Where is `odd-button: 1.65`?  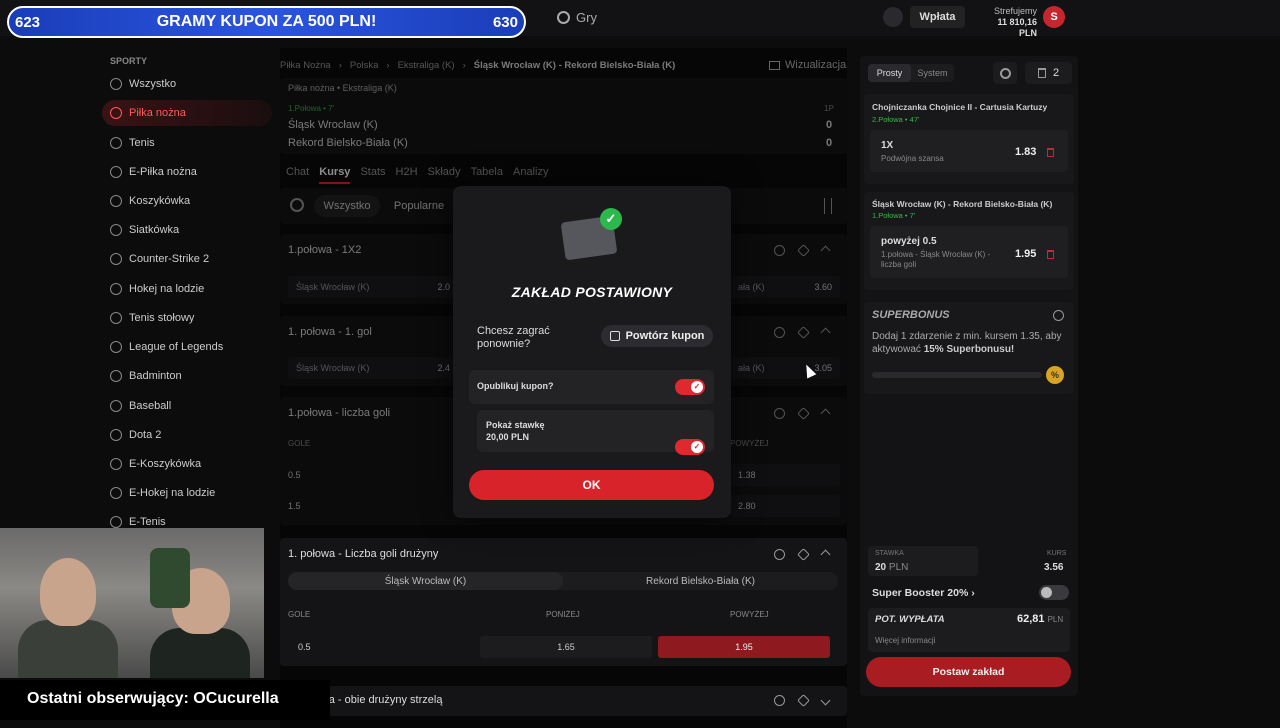 odd-button: 1.65 is located at coordinates (566, 647).